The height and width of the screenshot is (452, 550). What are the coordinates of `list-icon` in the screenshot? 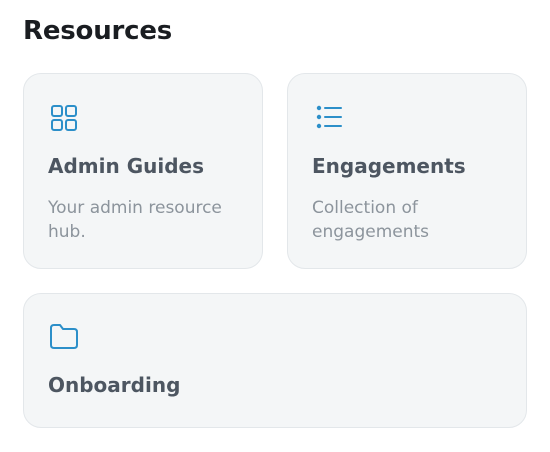 It's located at (329, 117).